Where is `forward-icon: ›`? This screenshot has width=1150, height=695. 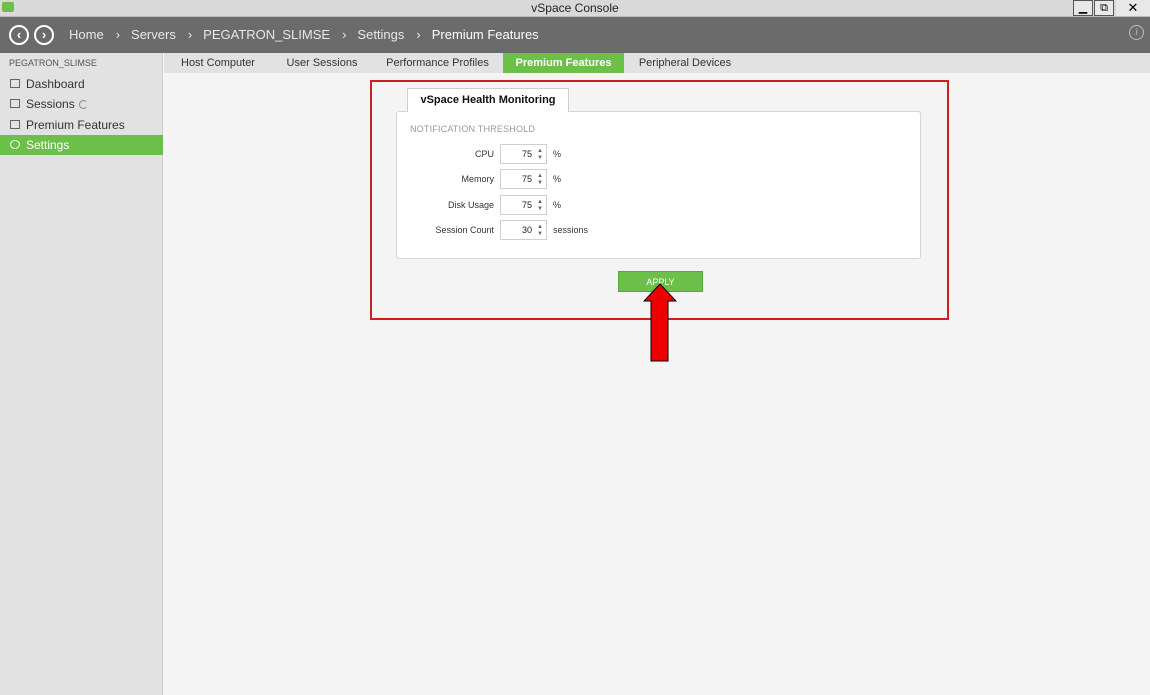 forward-icon: › is located at coordinates (44, 35).